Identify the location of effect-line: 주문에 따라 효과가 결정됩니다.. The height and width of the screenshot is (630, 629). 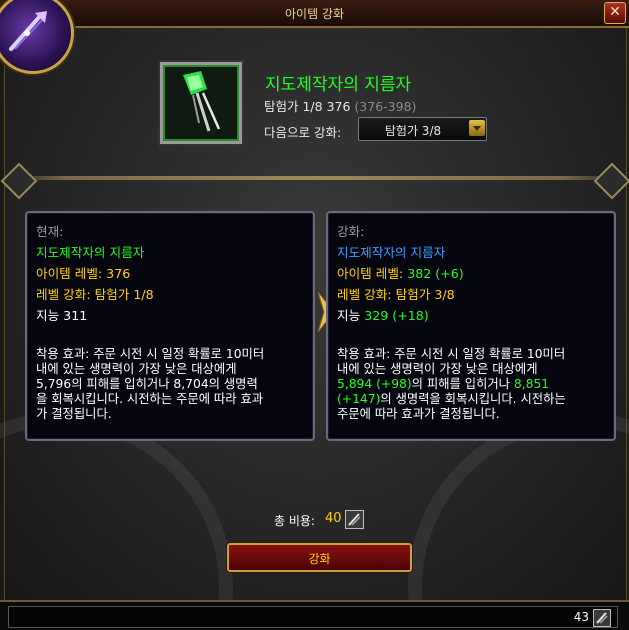
(418, 414).